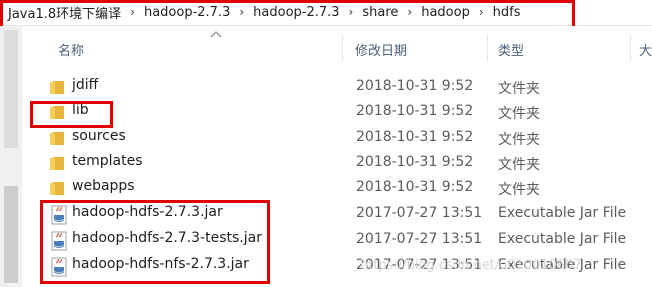 The image size is (652, 287). What do you see at coordinates (380, 12) in the screenshot?
I see `breadcrumb-item: share` at bounding box center [380, 12].